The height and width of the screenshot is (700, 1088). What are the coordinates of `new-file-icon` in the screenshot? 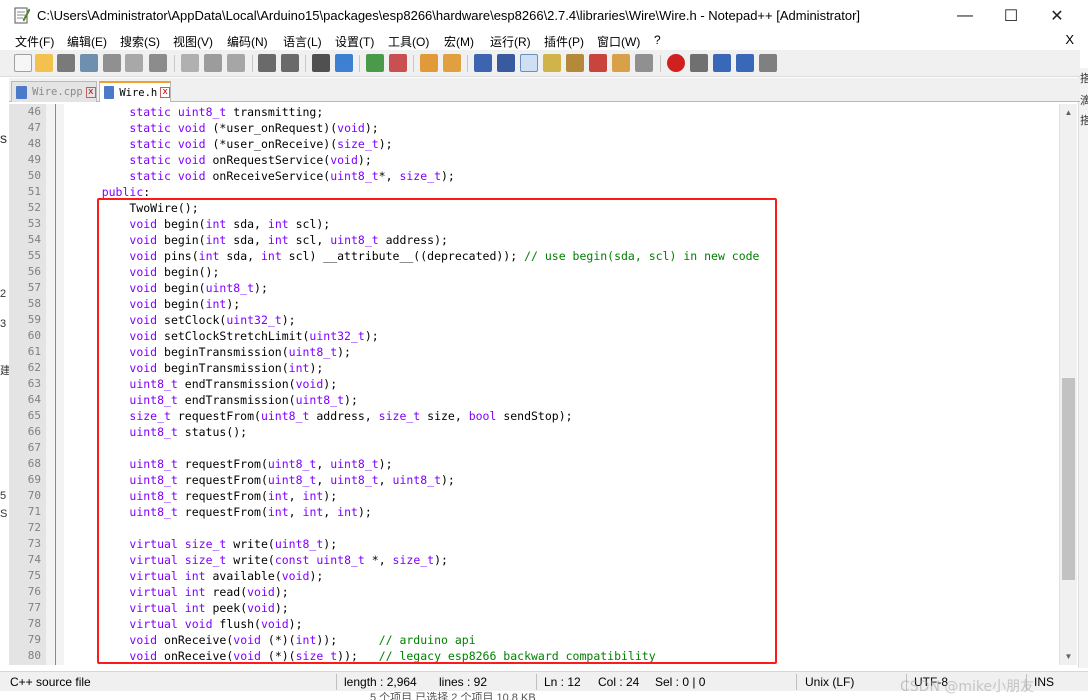 It's located at (23, 63).